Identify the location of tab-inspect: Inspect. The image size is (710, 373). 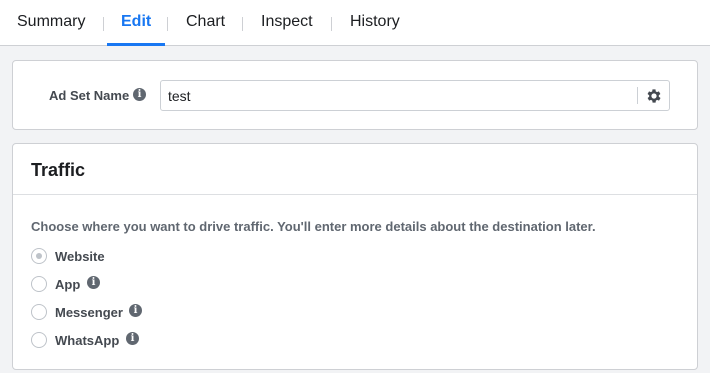
(287, 22).